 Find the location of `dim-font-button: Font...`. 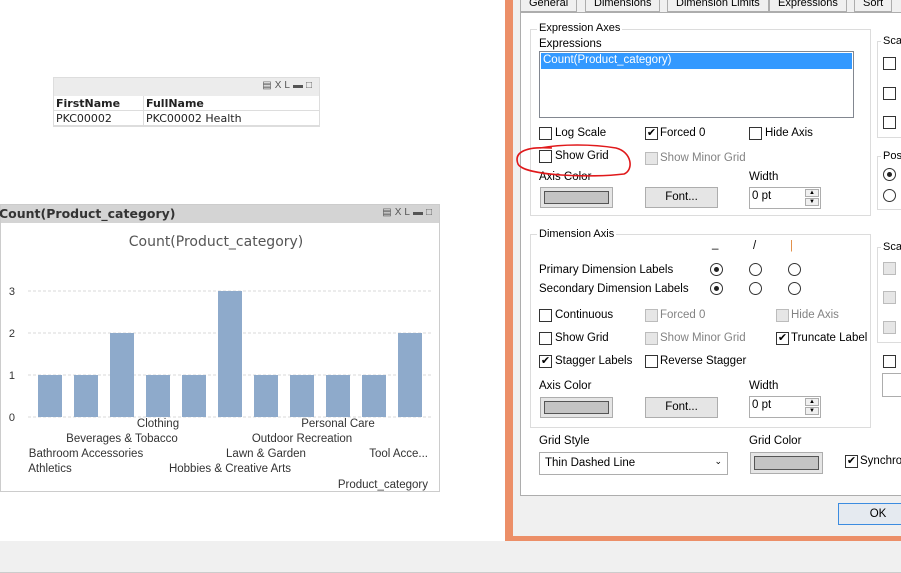

dim-font-button: Font... is located at coordinates (681, 407).